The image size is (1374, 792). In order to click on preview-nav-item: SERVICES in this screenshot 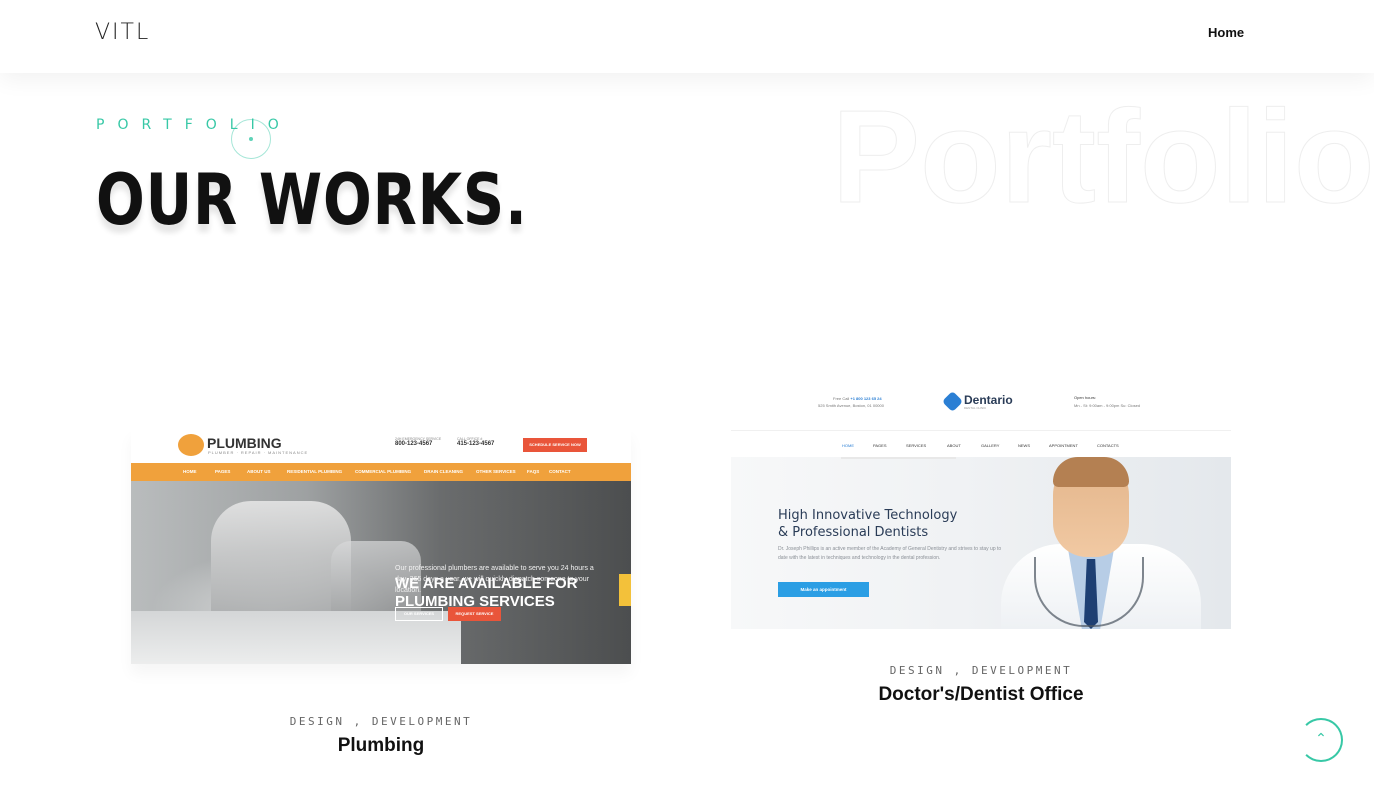, I will do `click(916, 445)`.